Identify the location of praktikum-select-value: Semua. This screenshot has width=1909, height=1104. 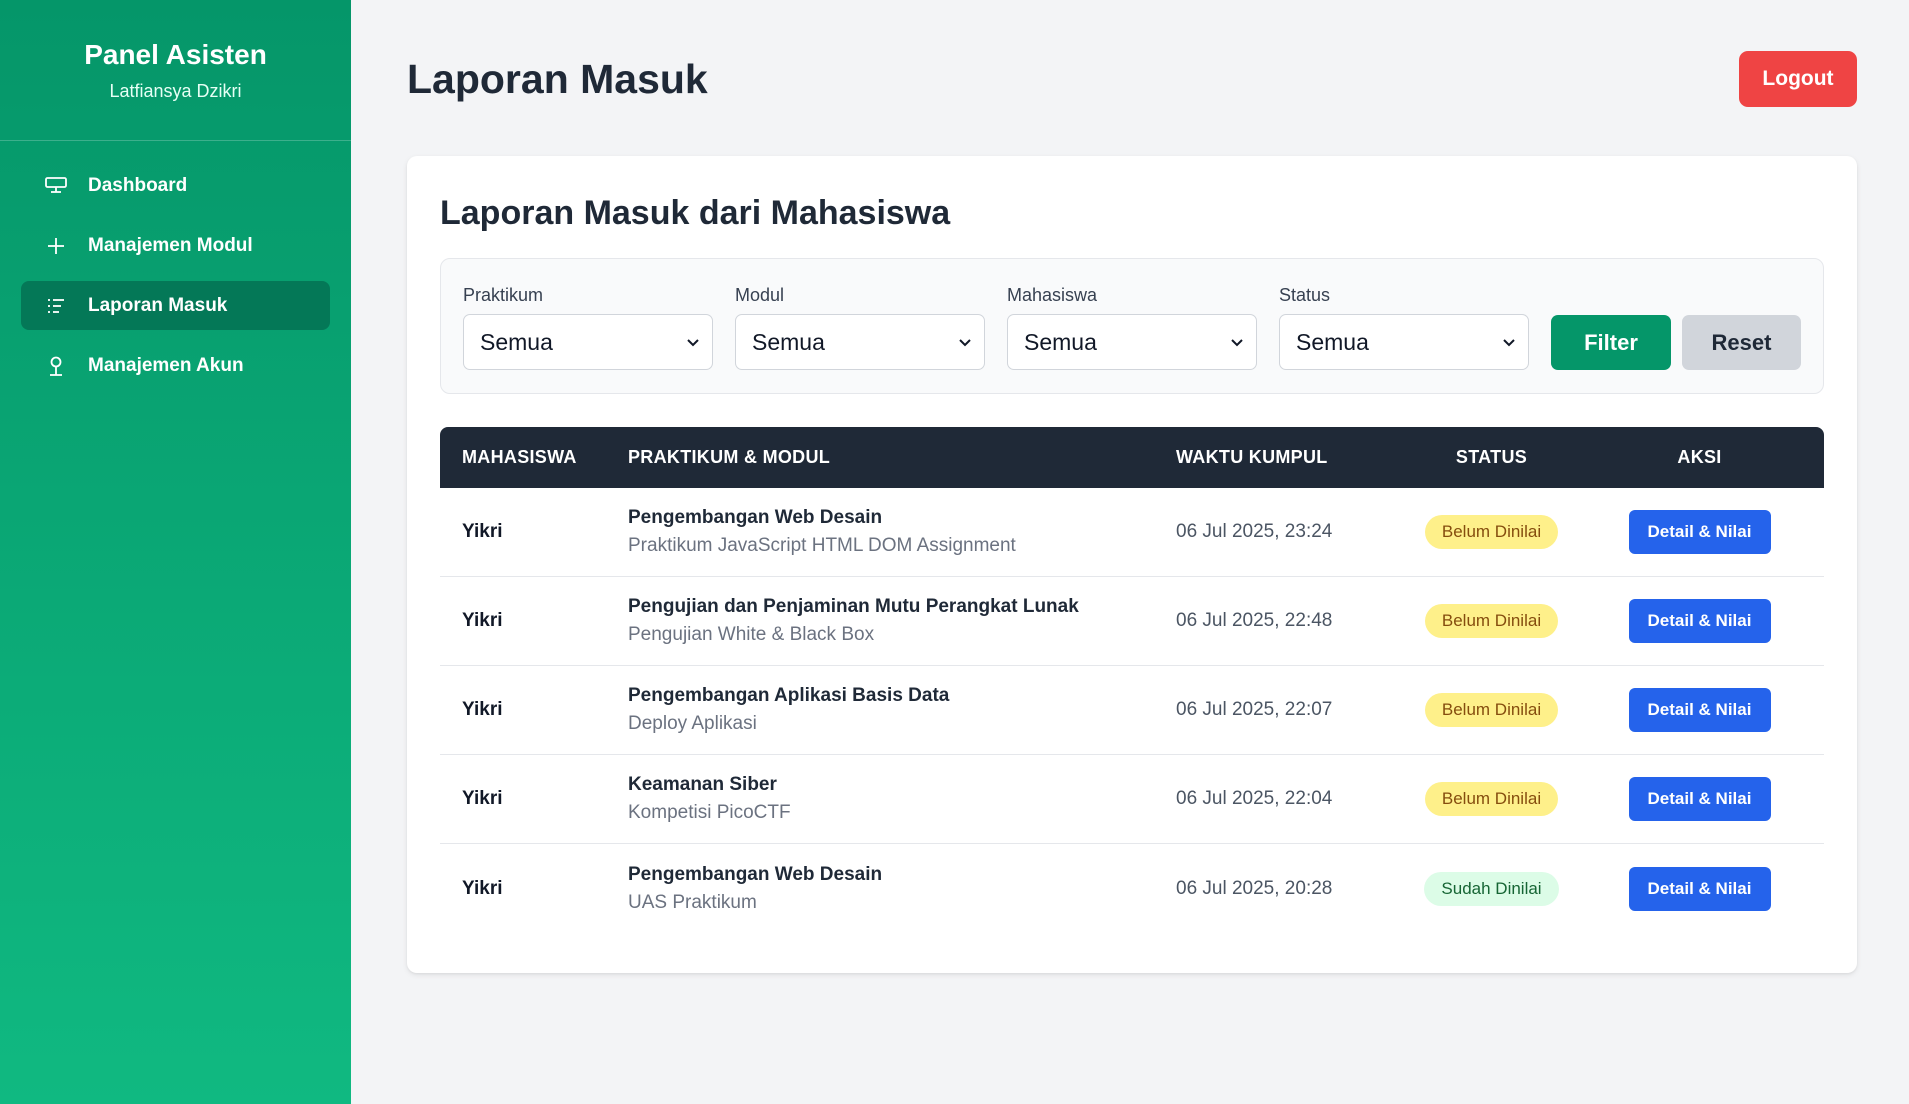
(516, 341).